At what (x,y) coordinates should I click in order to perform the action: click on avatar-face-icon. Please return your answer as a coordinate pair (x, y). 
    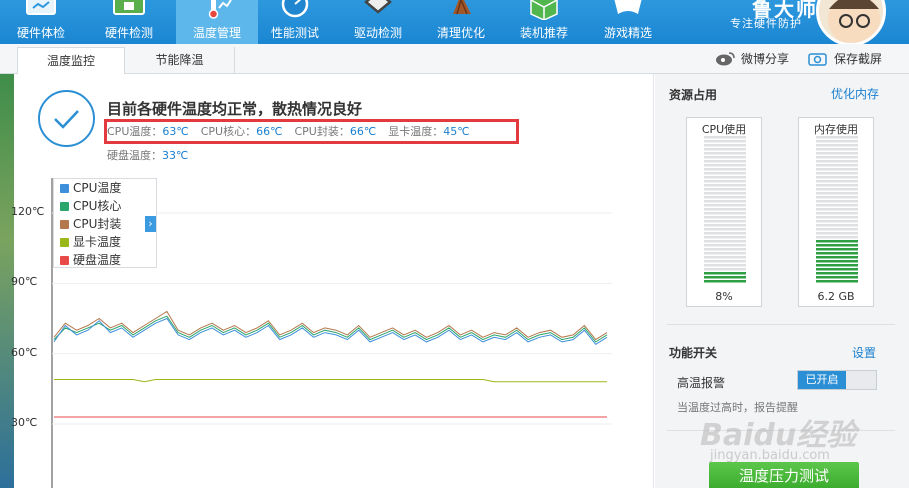
    Looking at the image, I should click on (854, 21).